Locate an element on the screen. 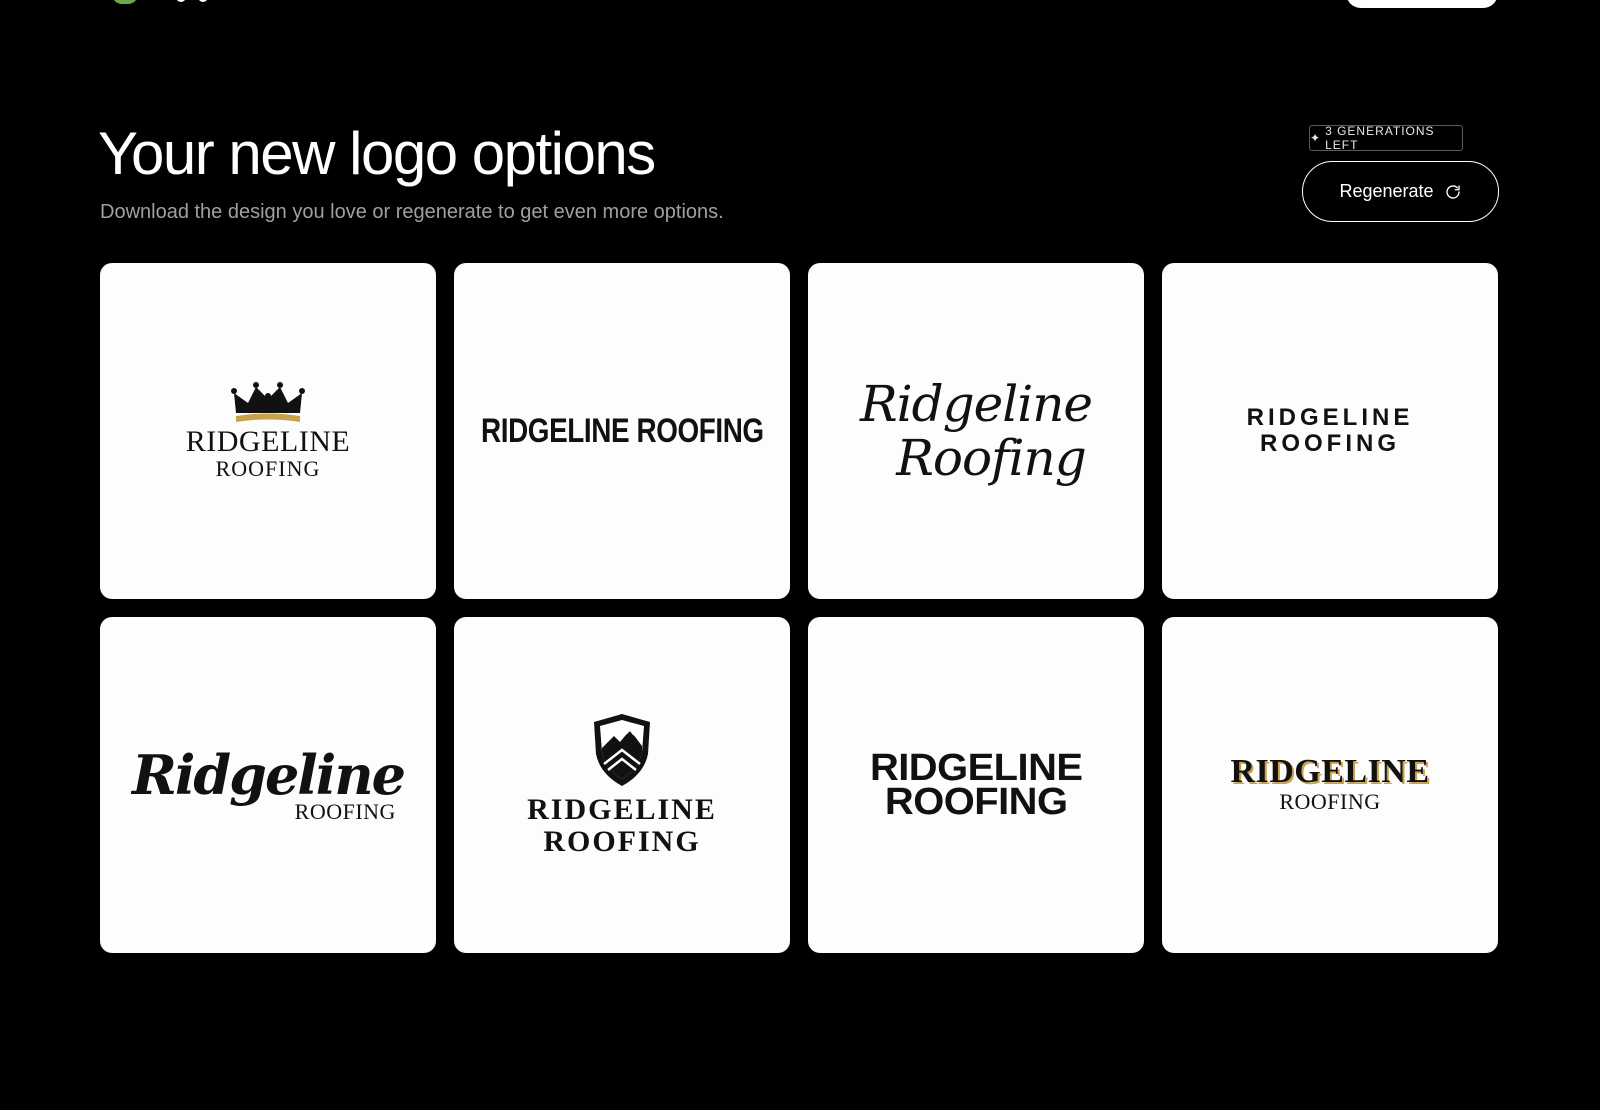 Image resolution: width=1600 pixels, height=1110 pixels. sparkle-icon: ✦ is located at coordinates (1316, 138).